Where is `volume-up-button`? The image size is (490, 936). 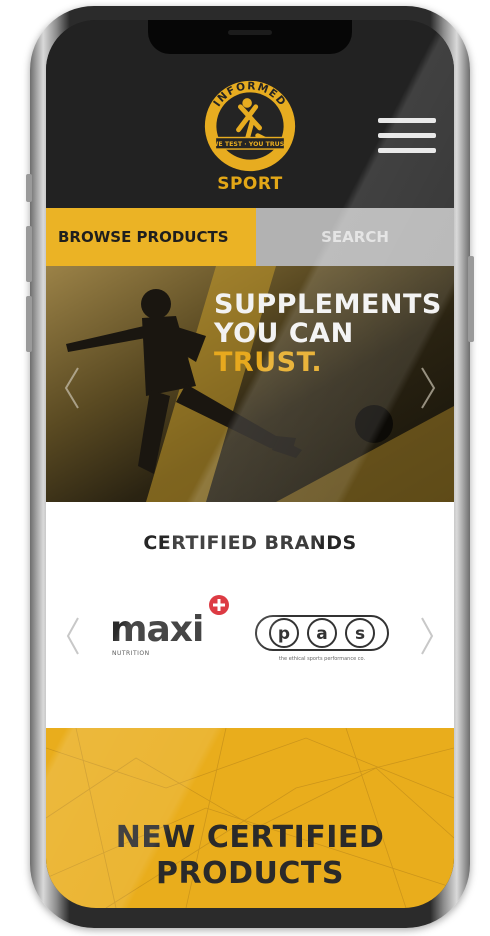
volume-up-button is located at coordinates (29, 254).